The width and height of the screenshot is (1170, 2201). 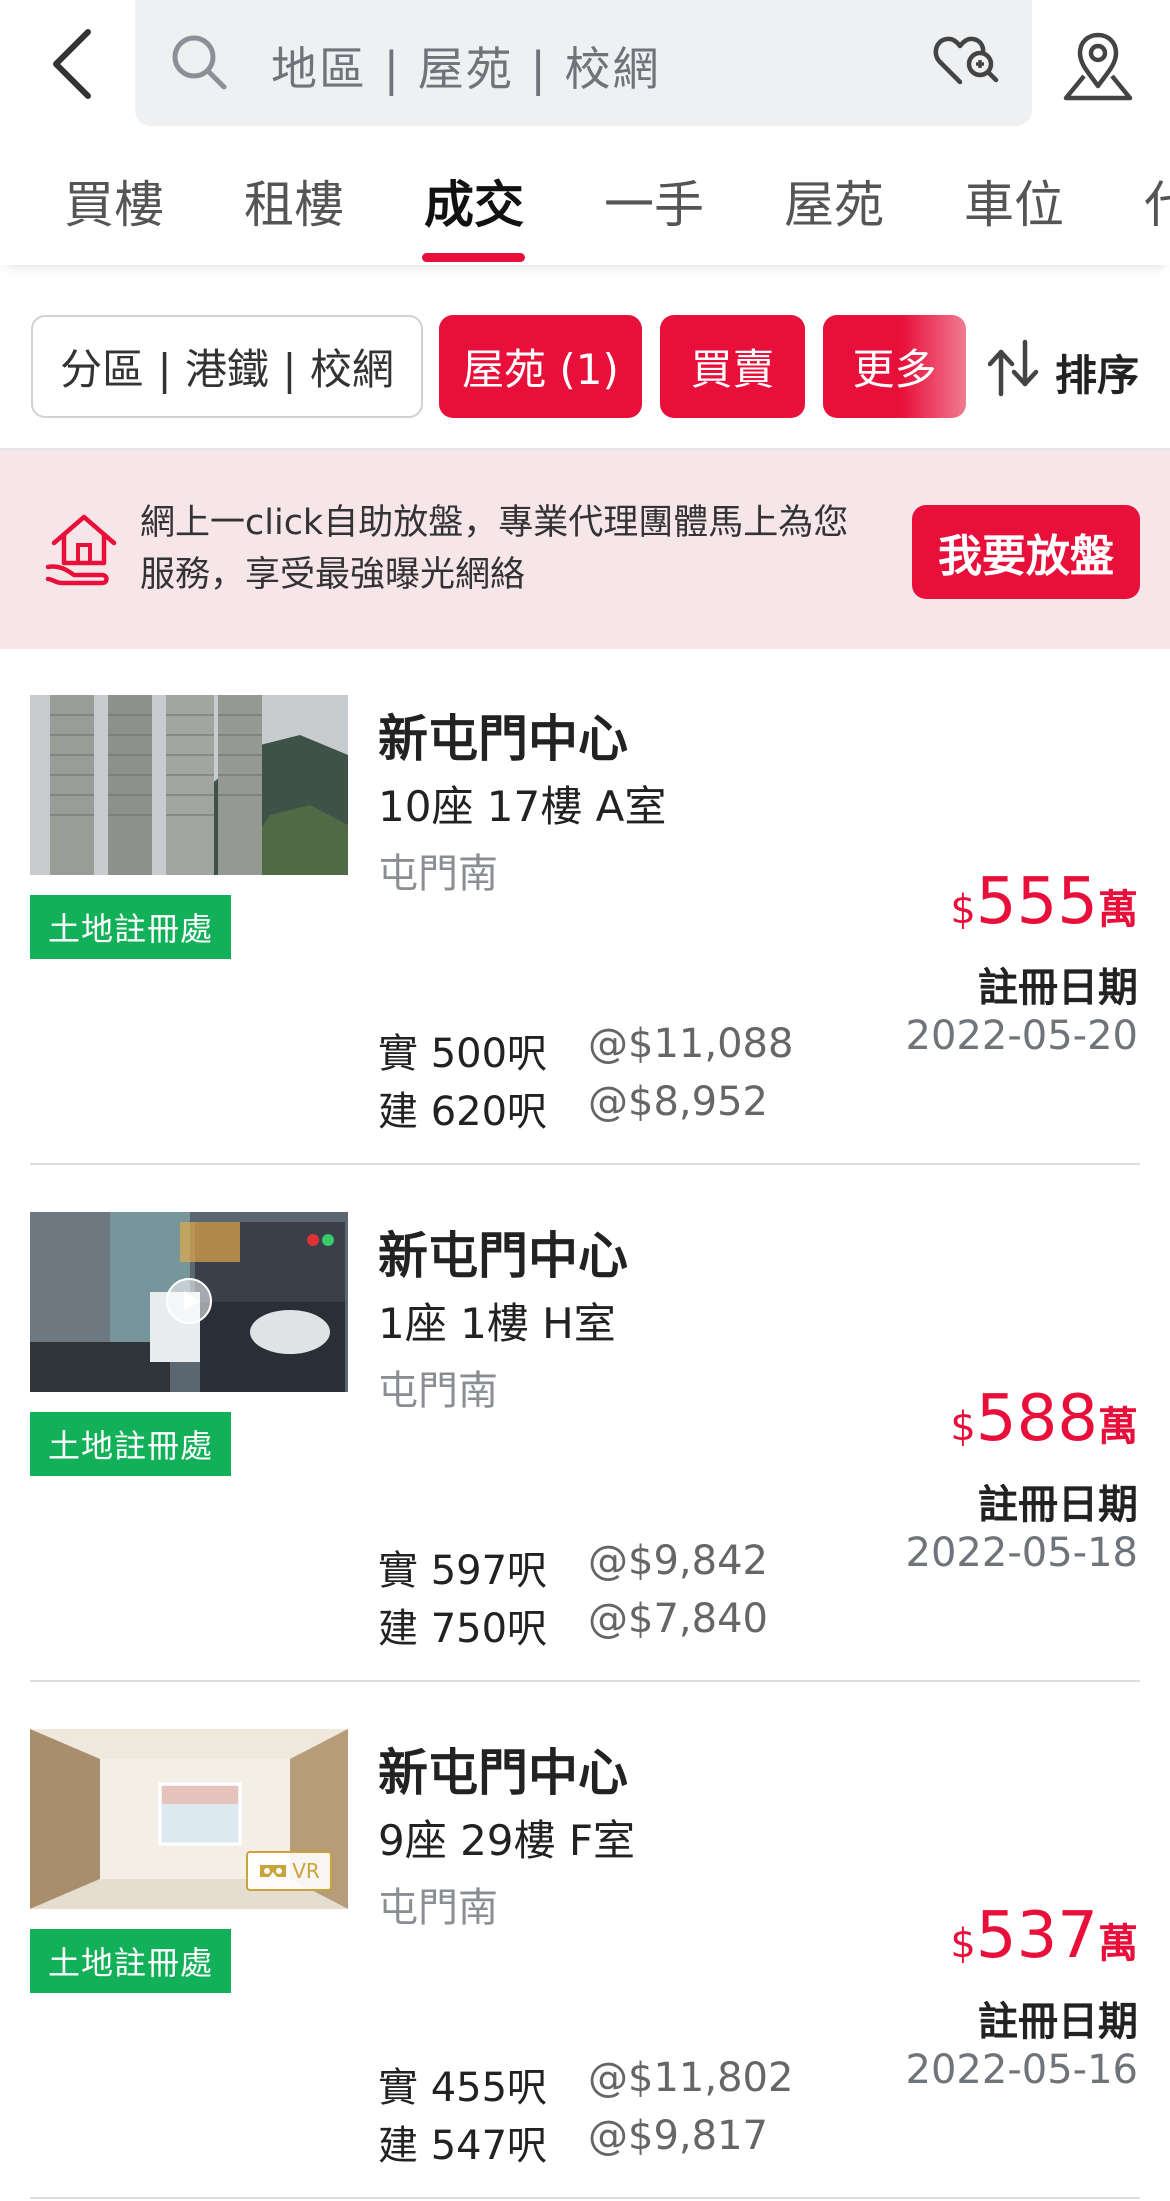 I want to click on saleable-area-row: 實 500呎 @$11,088, so click(x=585, y=1050).